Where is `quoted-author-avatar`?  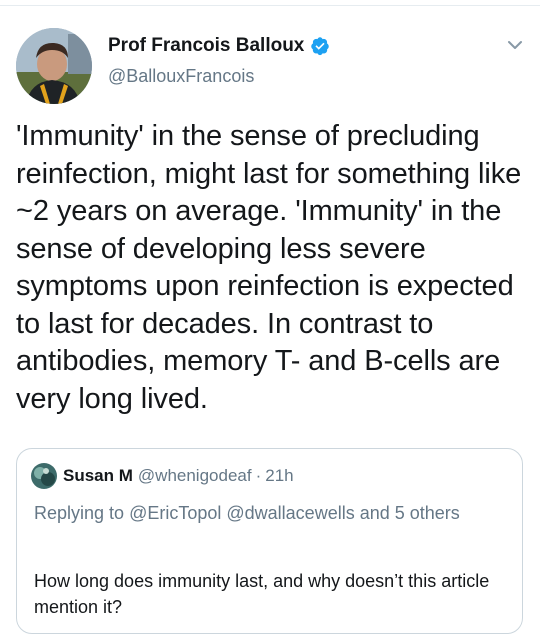
quoted-author-avatar is located at coordinates (44, 476).